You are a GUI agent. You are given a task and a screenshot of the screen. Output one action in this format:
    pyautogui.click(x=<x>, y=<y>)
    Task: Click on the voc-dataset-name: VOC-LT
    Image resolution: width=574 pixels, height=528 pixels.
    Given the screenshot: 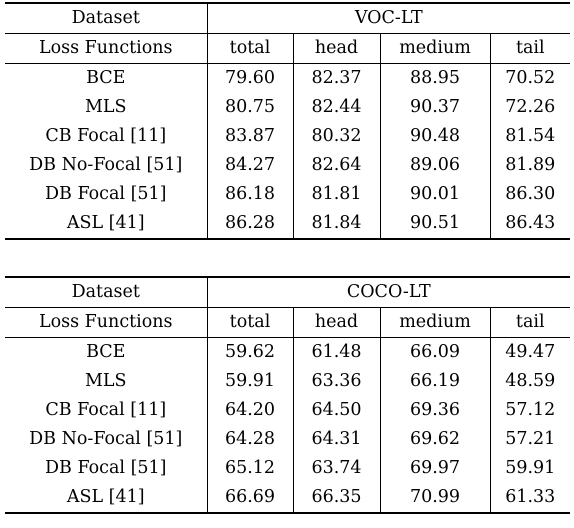 What is the action you would take?
    pyautogui.click(x=389, y=18)
    